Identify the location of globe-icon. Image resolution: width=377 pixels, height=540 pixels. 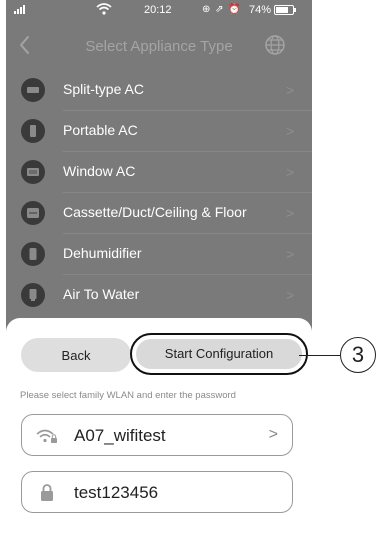
(275, 45).